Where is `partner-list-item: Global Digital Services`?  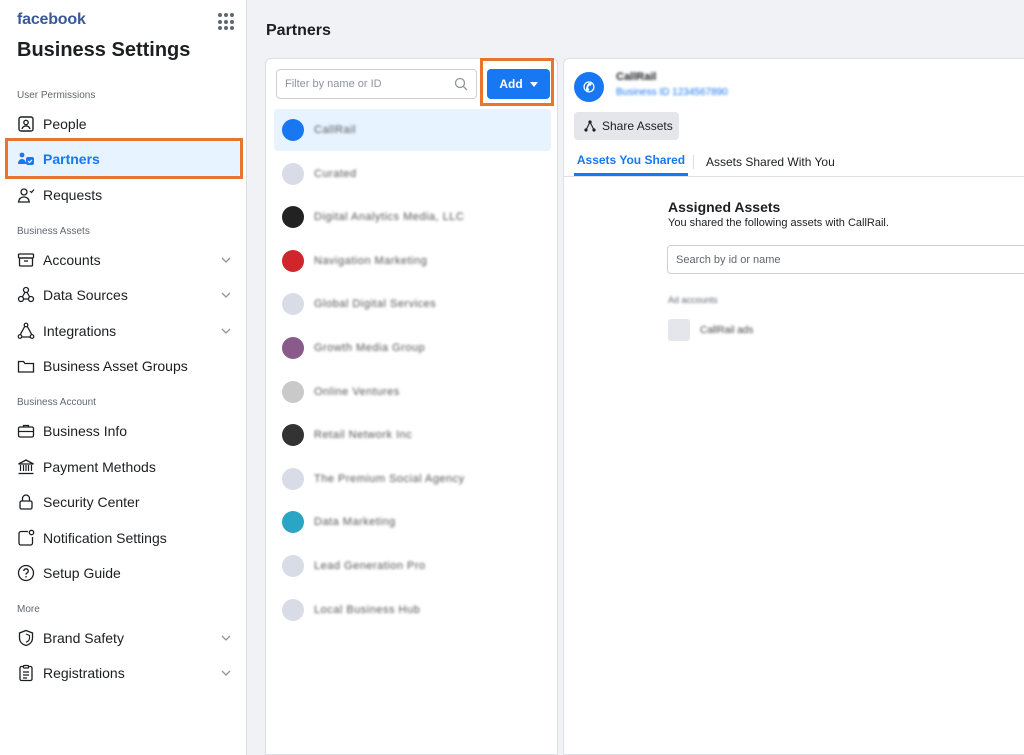 partner-list-item: Global Digital Services is located at coordinates (412, 304).